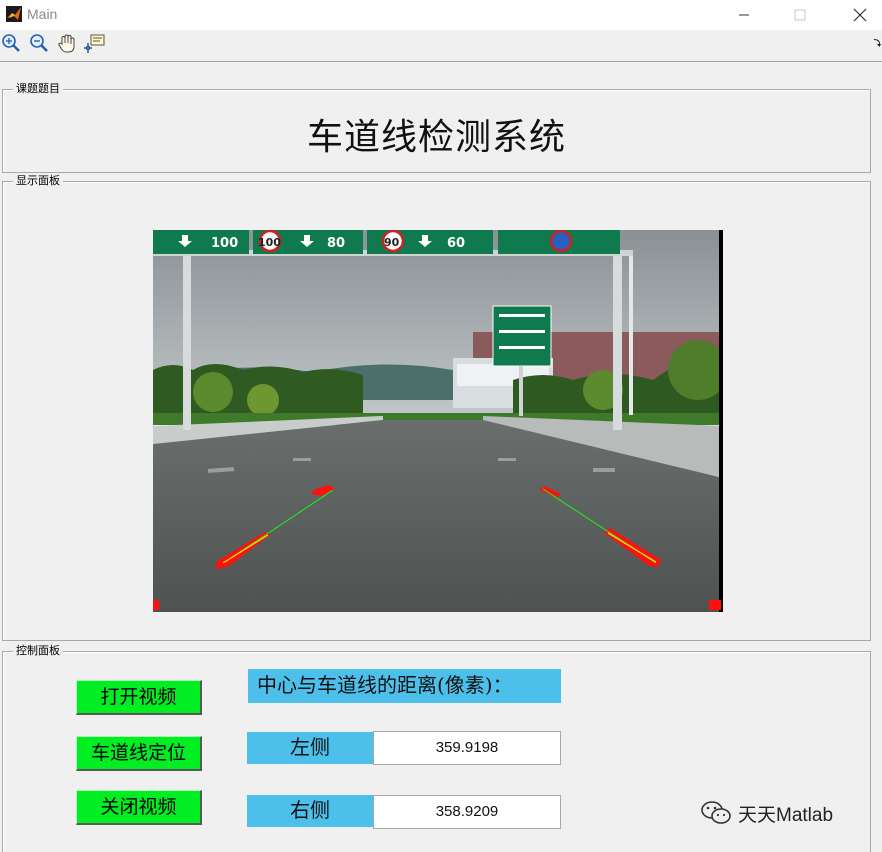  What do you see at coordinates (38, 89) in the screenshot?
I see `topic-panel-label: 课题题目` at bounding box center [38, 89].